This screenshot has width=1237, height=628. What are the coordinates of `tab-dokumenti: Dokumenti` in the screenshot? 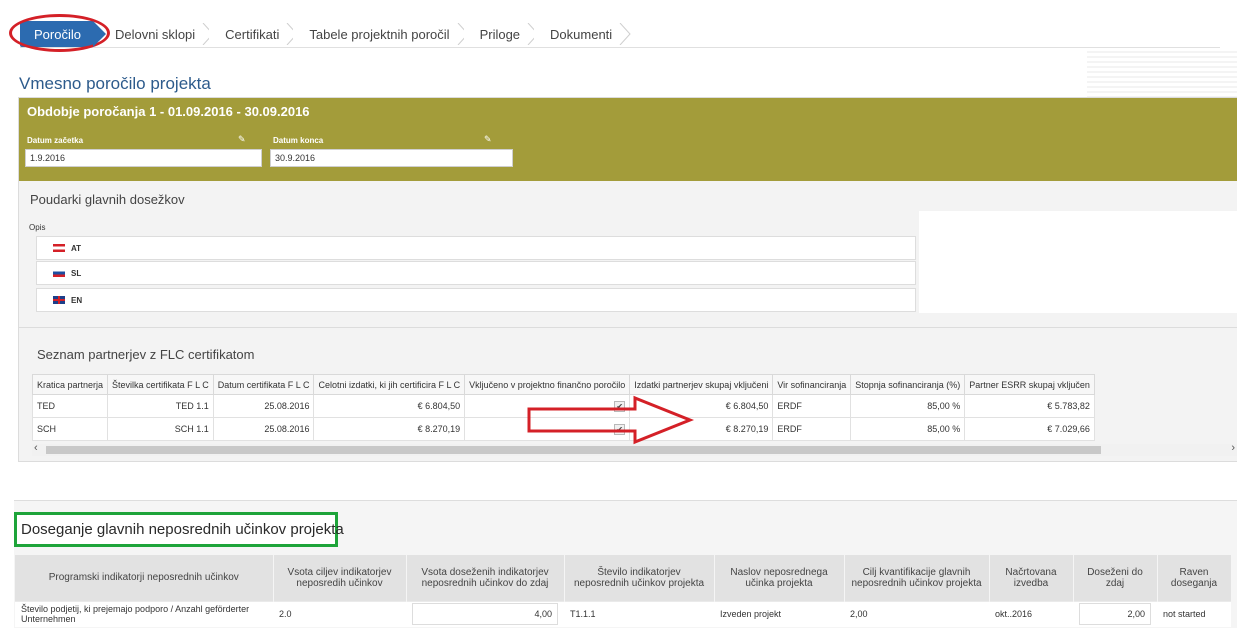 It's located at (582, 34).